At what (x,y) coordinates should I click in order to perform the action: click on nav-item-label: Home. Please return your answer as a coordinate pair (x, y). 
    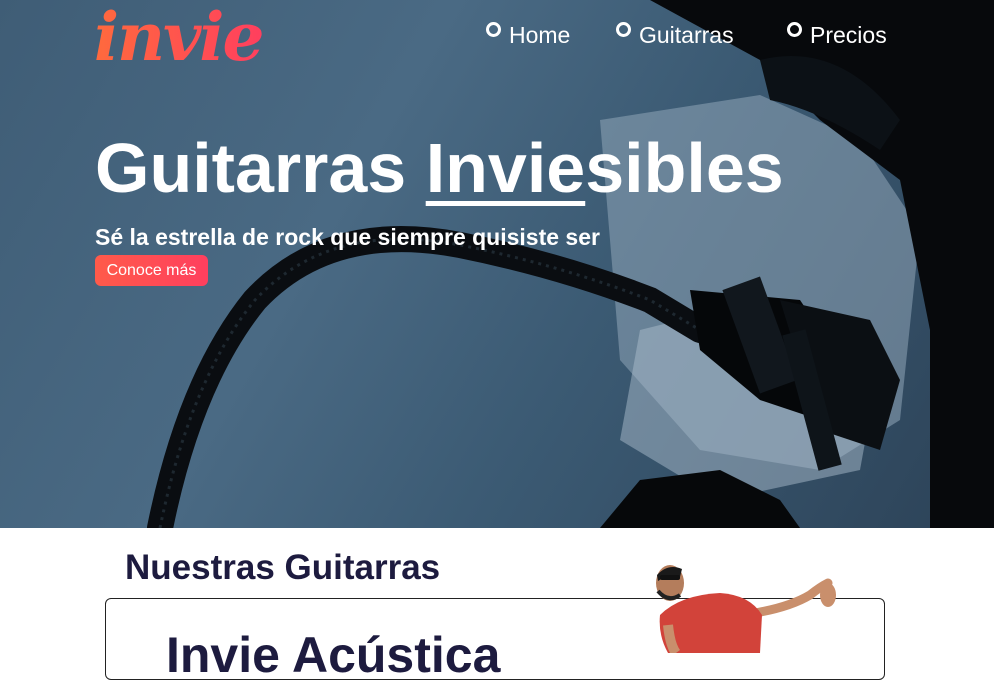
    Looking at the image, I should click on (540, 35).